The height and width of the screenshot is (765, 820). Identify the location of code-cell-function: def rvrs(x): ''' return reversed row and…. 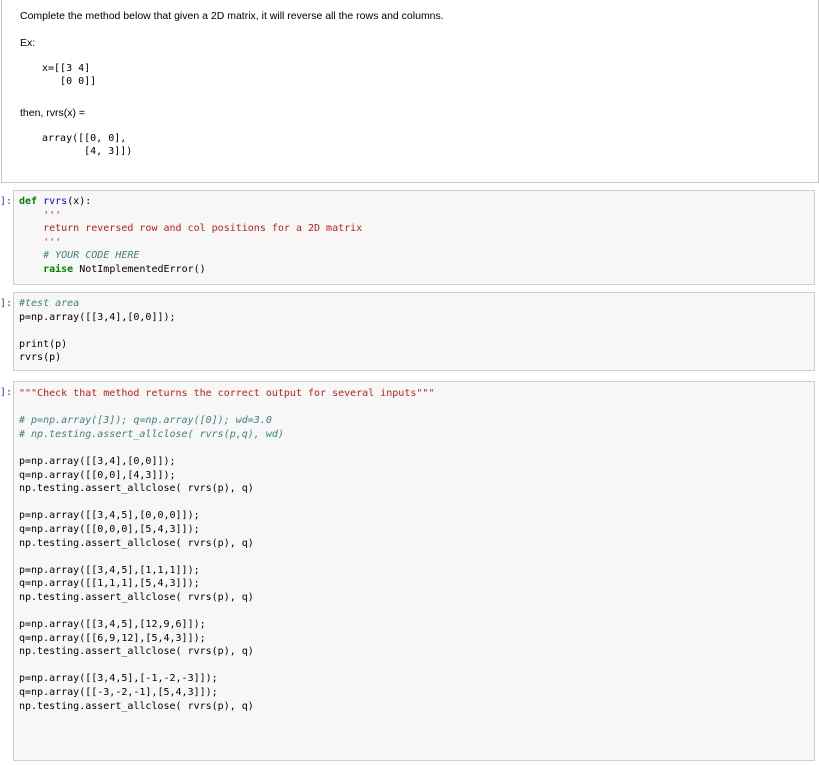
(414, 237).